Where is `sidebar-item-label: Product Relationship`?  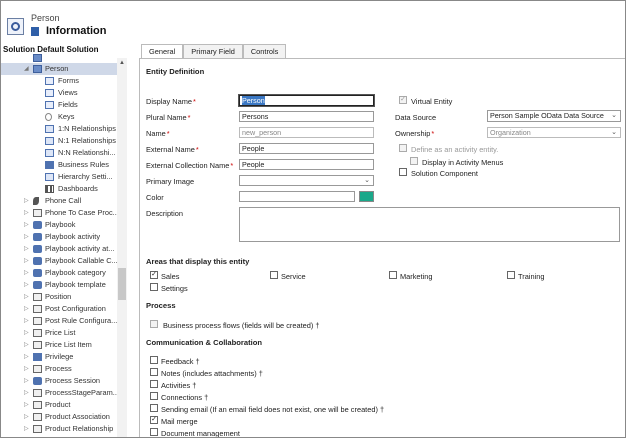
sidebar-item-label: Product Relationship is located at coordinates (79, 428).